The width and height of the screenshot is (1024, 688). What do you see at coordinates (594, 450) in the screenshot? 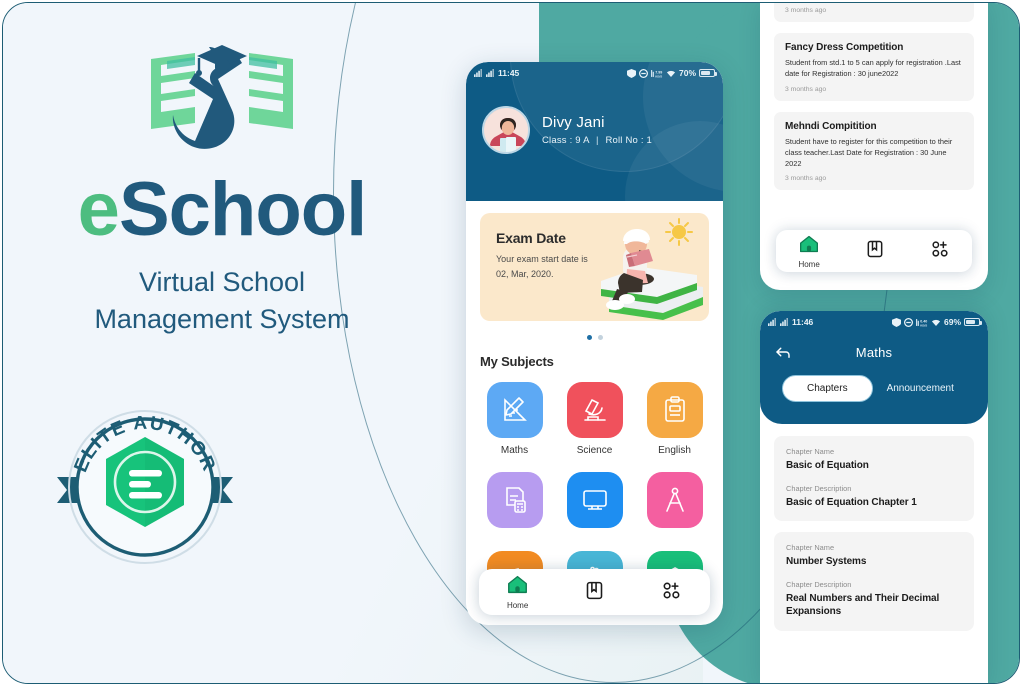
I see `subject-label: Science` at bounding box center [594, 450].